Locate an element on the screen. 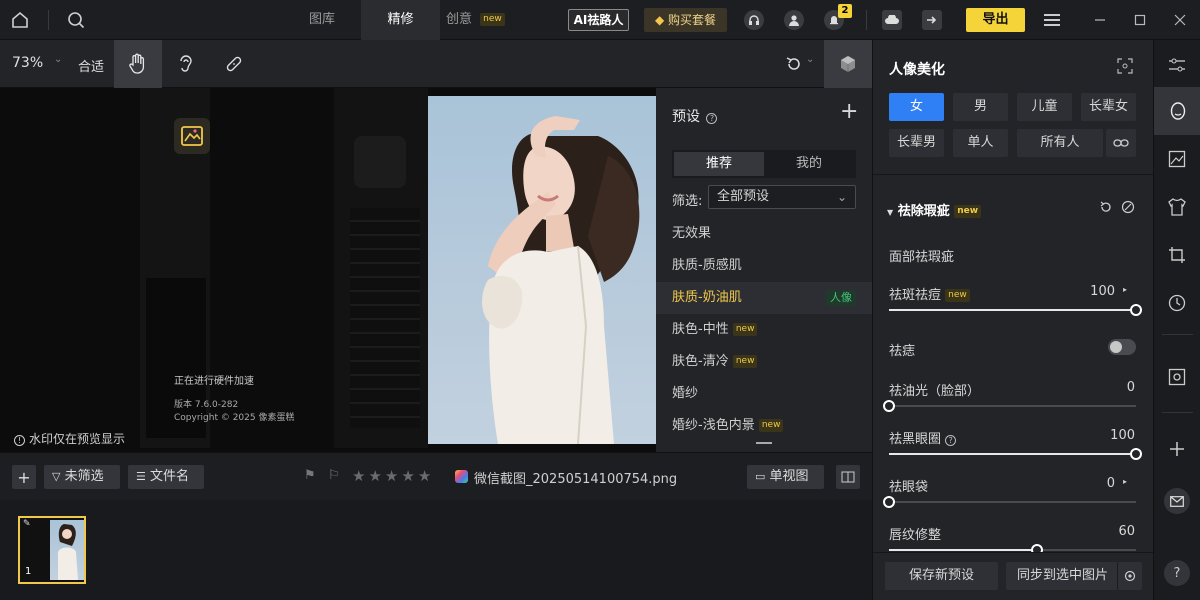 The width and height of the screenshot is (1200, 600). buy-plan-button: ◆ 购买套餐 is located at coordinates (685, 20).